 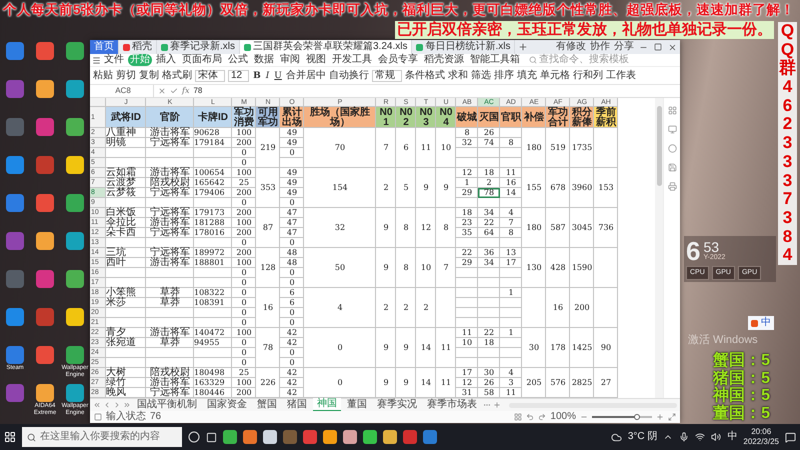 I want to click on sheet-tab: 蟹国, so click(x=267, y=405).